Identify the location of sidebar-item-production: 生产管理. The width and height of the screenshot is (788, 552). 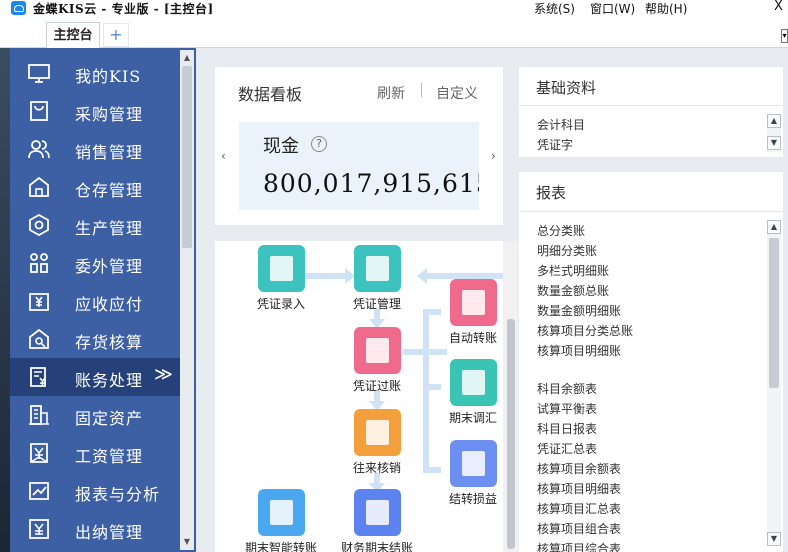
(95, 225).